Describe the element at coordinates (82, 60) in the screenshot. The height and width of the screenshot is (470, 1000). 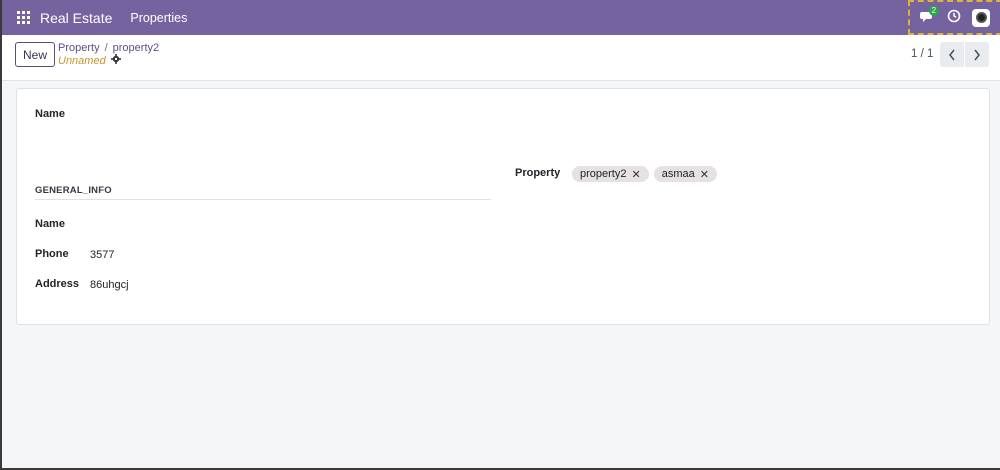
I see `unnamed-indicator: Unnamed` at that location.